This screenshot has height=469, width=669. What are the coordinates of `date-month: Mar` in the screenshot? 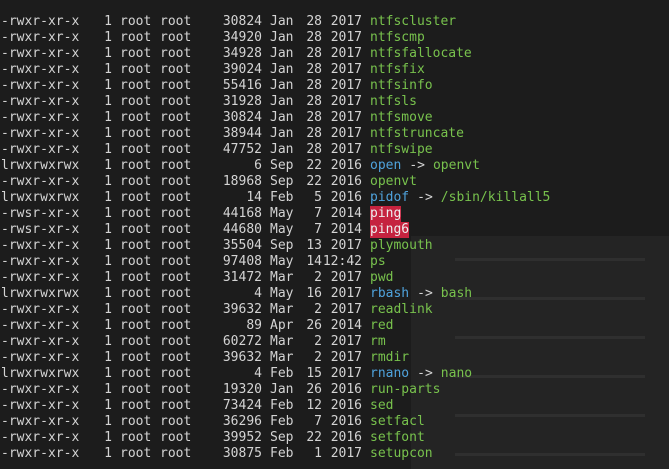 It's located at (282, 309).